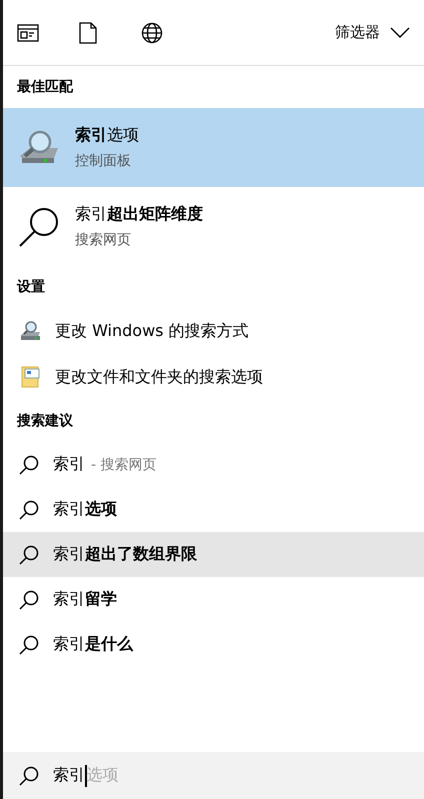 Image resolution: width=424 pixels, height=799 pixels. Describe the element at coordinates (213, 509) in the screenshot. I see `search-suggestion: 索引选项` at that location.